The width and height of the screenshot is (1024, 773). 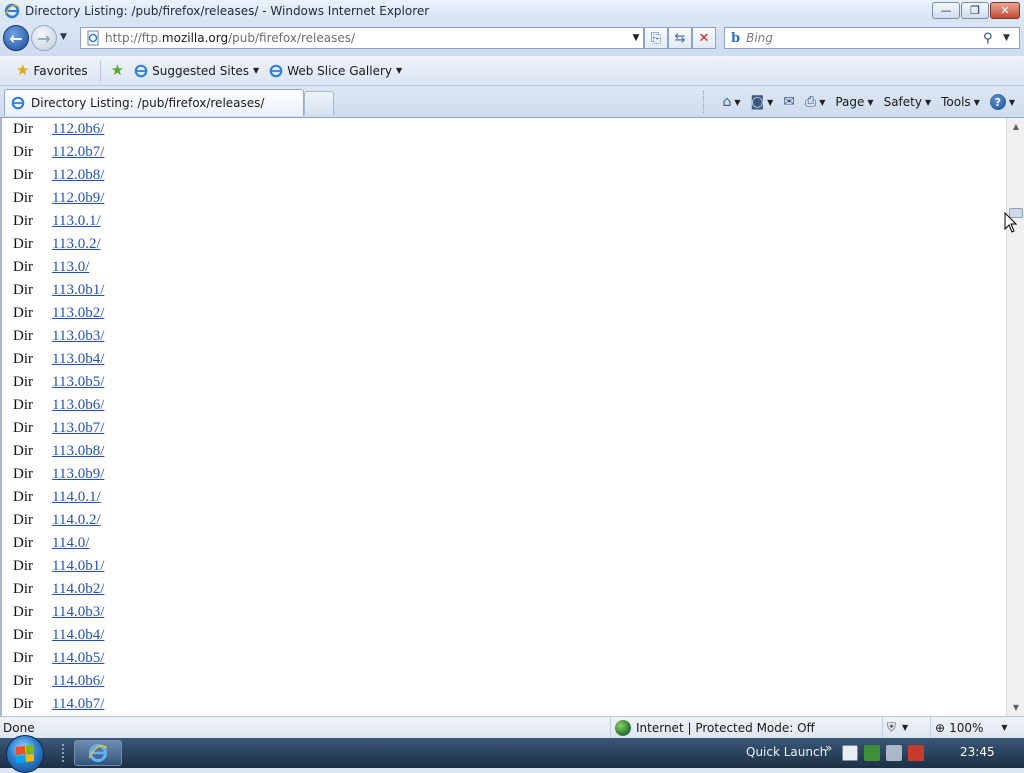 I want to click on directory-link: 112.0b7/, so click(x=78, y=152).